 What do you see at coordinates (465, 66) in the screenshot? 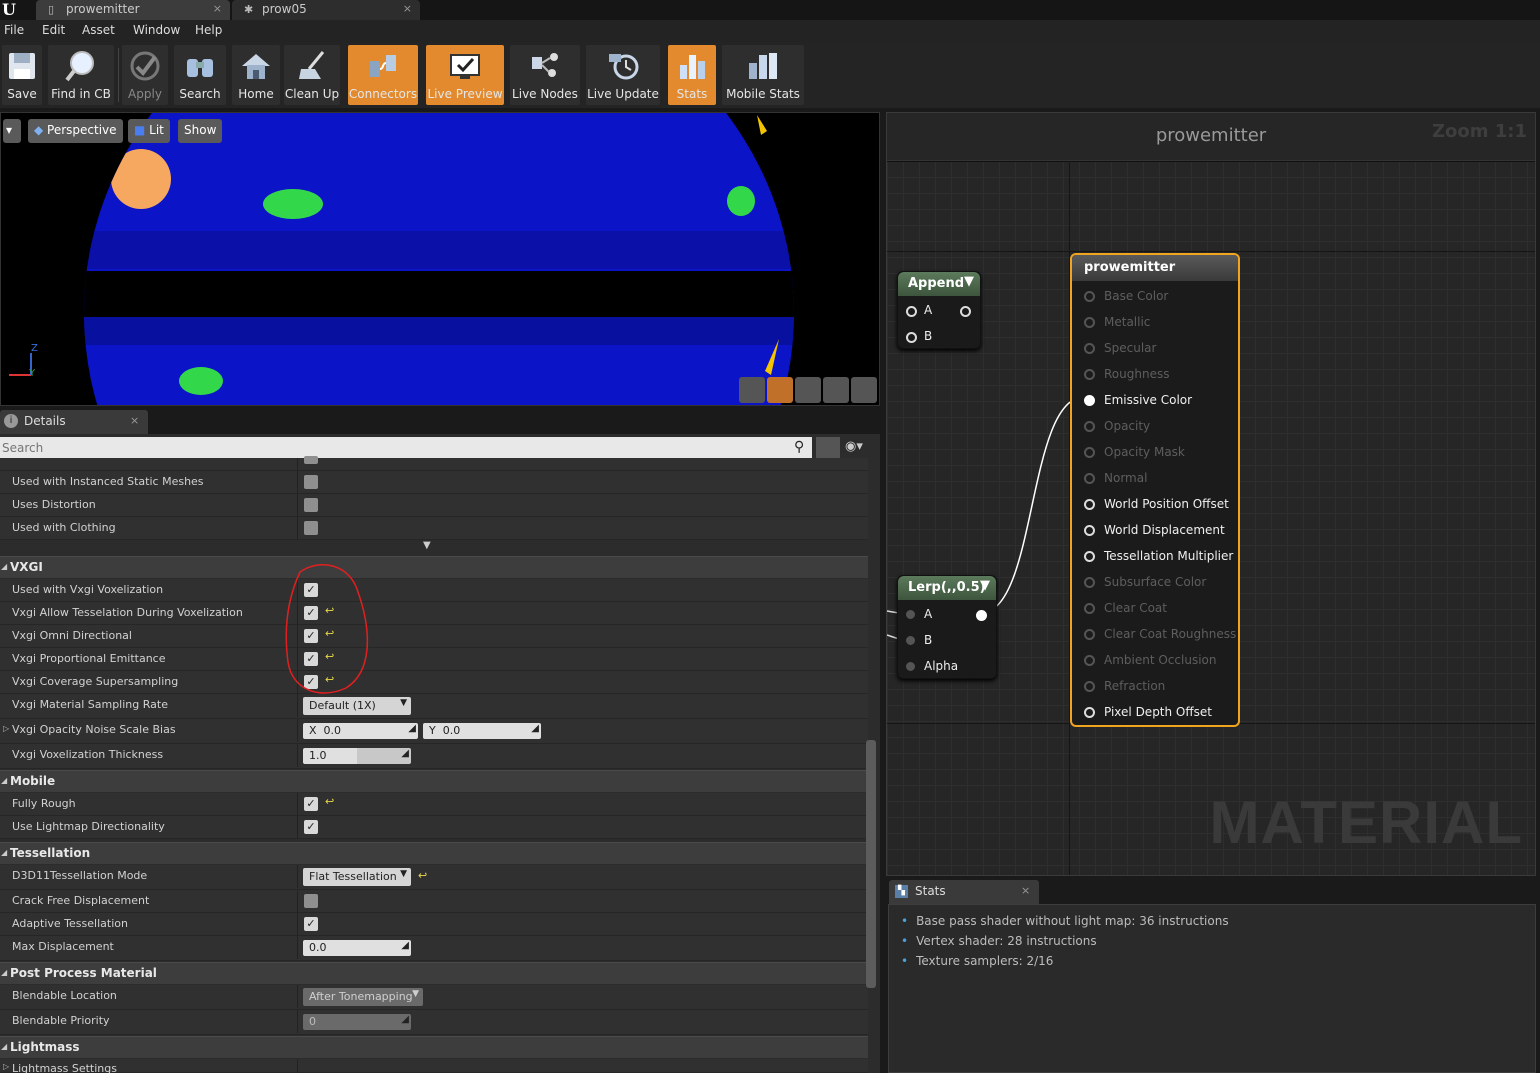
I see `monitor-icon` at bounding box center [465, 66].